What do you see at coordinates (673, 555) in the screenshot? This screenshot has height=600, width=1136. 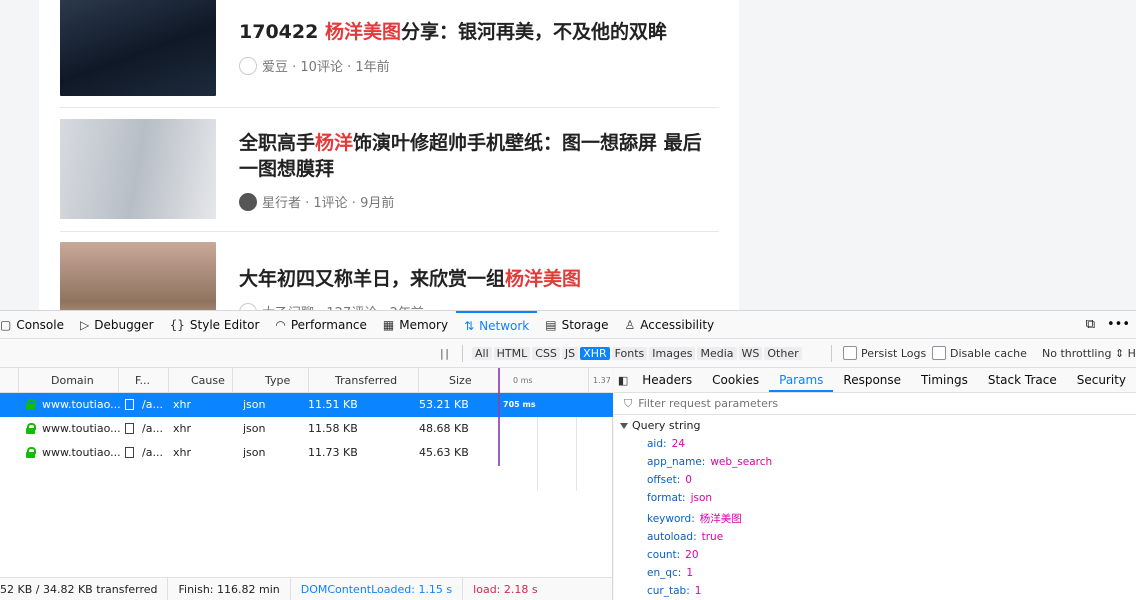 I see `param-row: count: 20` at bounding box center [673, 555].